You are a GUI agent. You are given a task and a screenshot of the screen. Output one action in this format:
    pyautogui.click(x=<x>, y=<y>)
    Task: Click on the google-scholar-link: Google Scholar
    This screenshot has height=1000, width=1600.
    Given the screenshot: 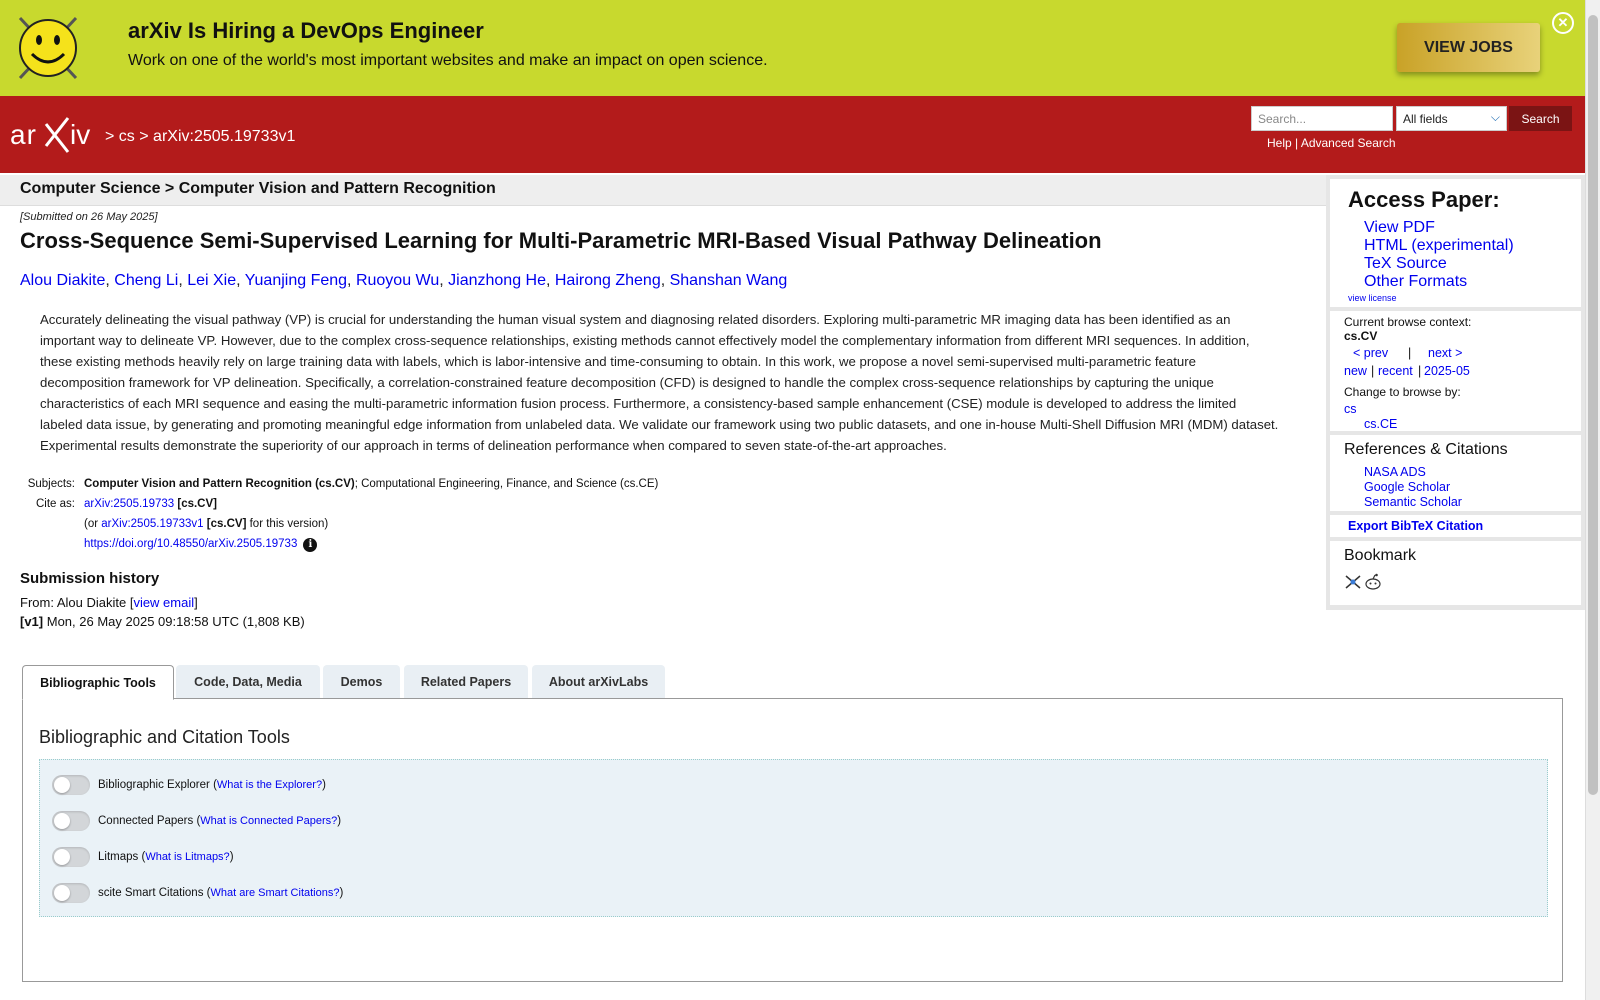 What is the action you would take?
    pyautogui.click(x=1407, y=487)
    